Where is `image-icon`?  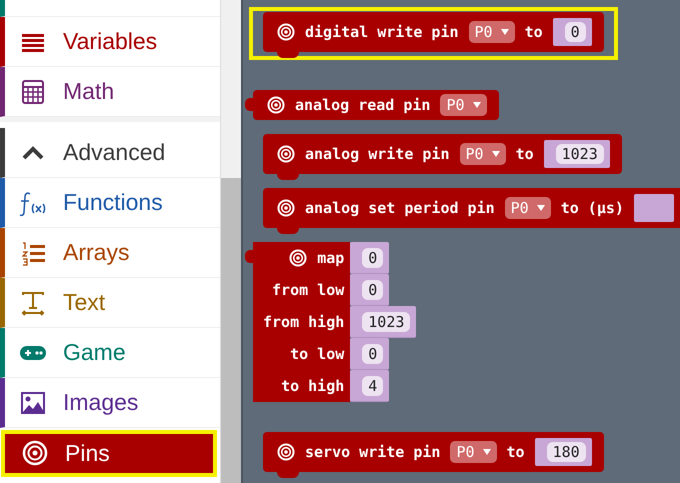 image-icon is located at coordinates (33, 402).